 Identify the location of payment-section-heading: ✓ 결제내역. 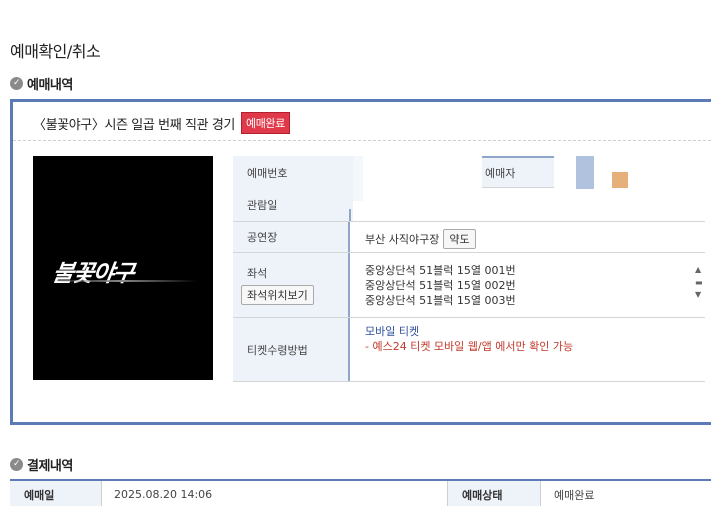
(41, 464).